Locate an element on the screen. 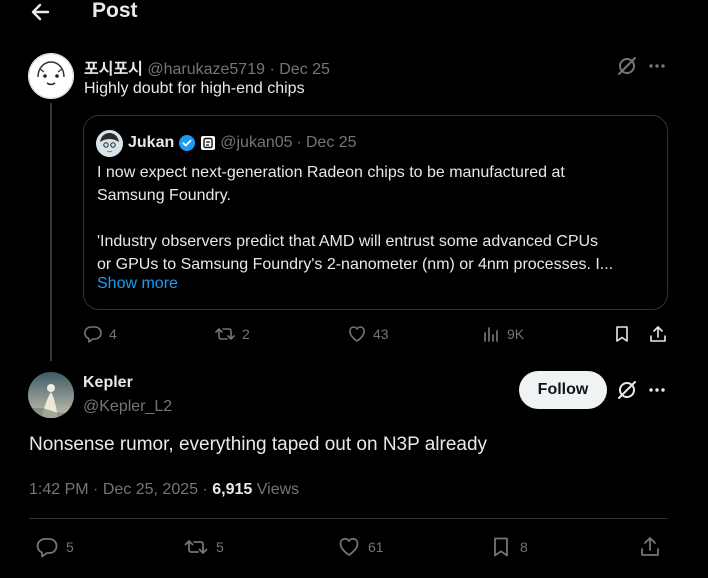  quote-display-name: Jukan is located at coordinates (151, 143).